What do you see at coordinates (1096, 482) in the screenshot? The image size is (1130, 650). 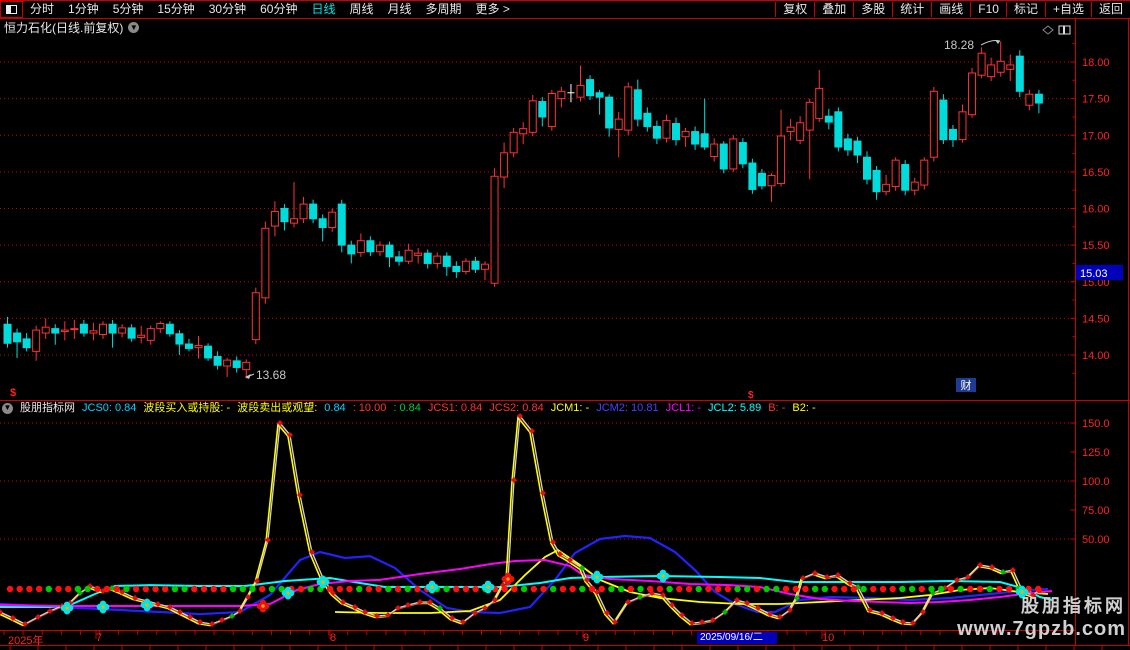 I see `svg-text: 100.0` at bounding box center [1096, 482].